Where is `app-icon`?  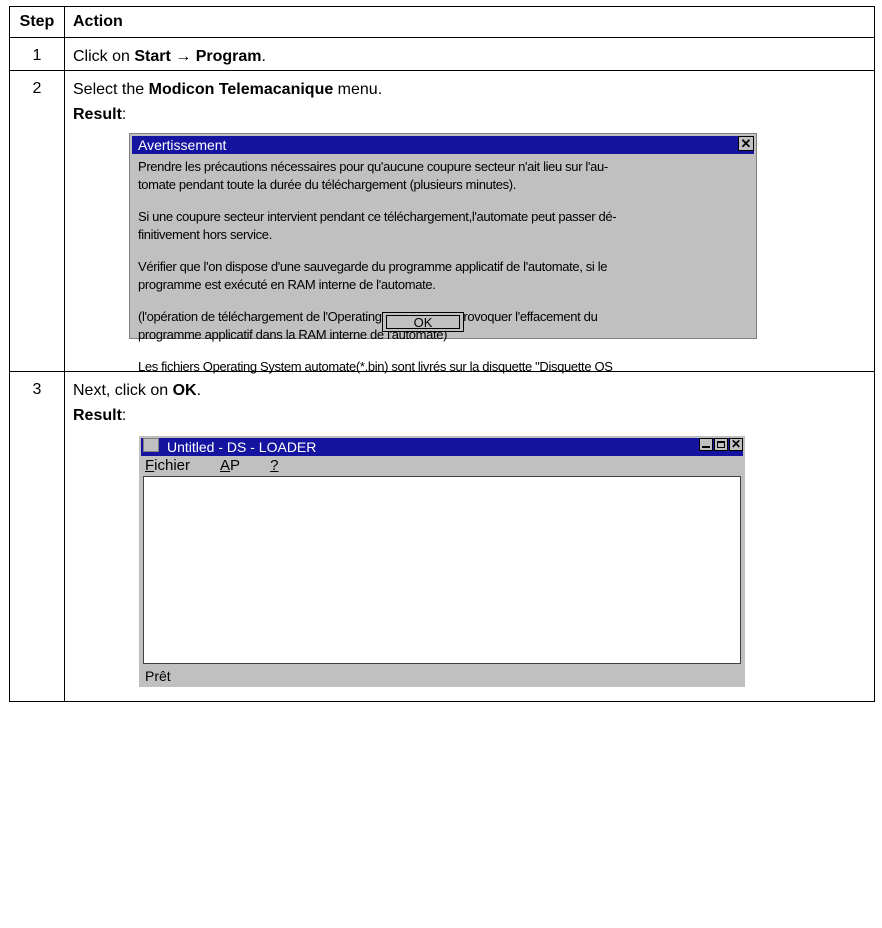 app-icon is located at coordinates (151, 445).